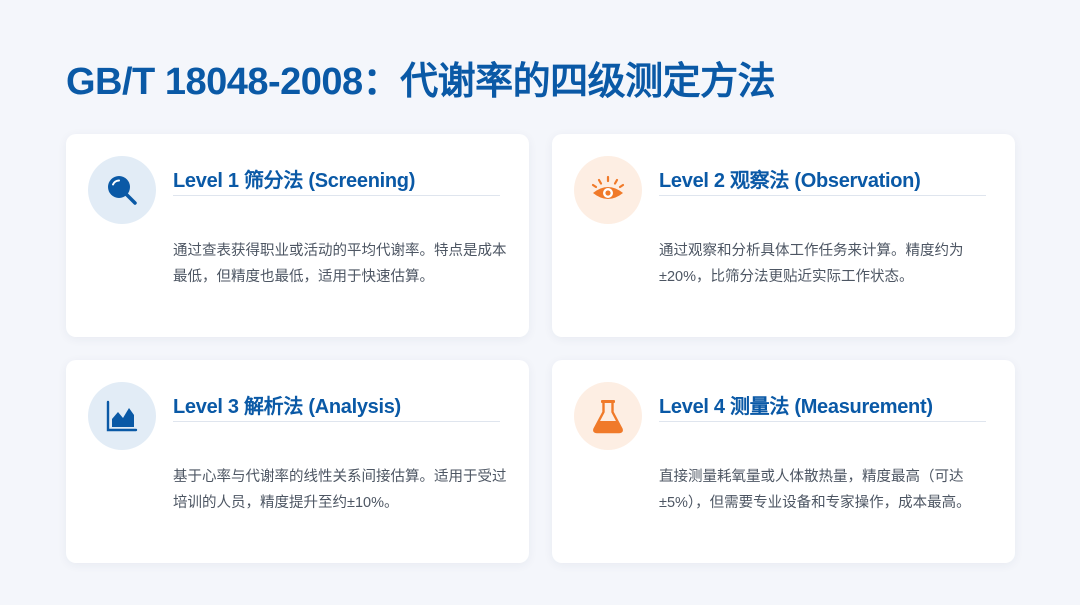 This screenshot has height=605, width=1080. What do you see at coordinates (336, 421) in the screenshot?
I see `level-3-divider` at bounding box center [336, 421].